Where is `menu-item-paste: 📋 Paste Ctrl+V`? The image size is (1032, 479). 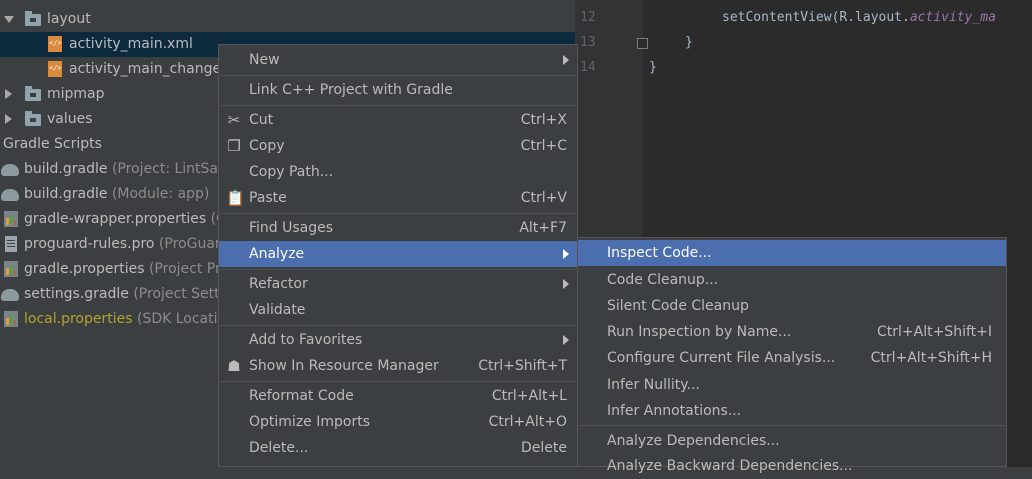 menu-item-paste: 📋 Paste Ctrl+V is located at coordinates (398, 198).